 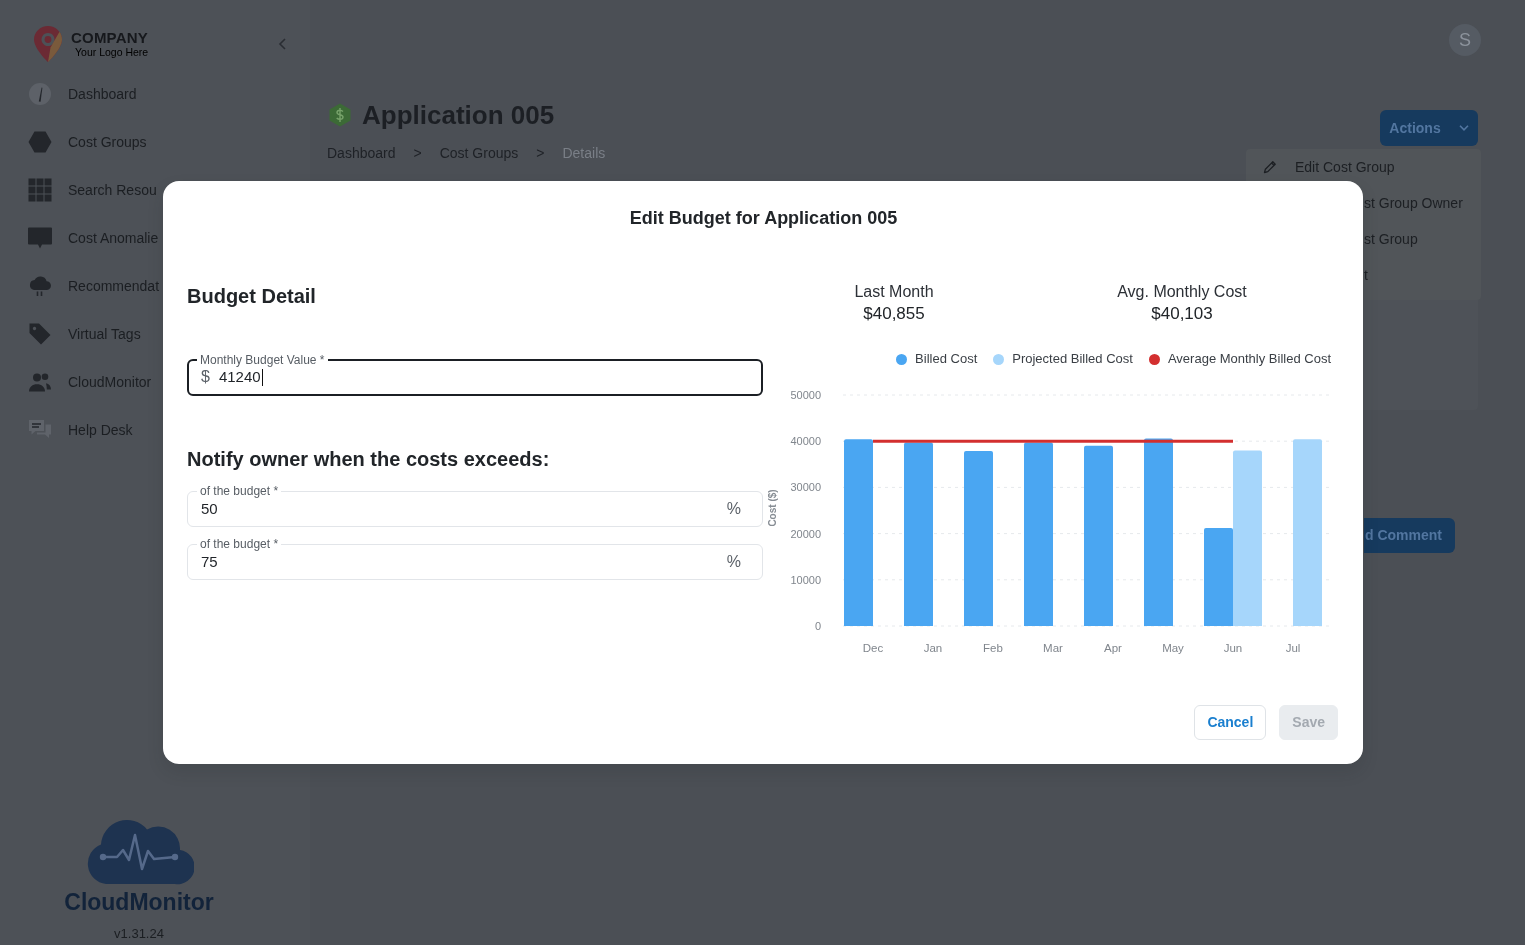 What do you see at coordinates (139, 902) in the screenshot?
I see `product-name: CloudMonitor` at bounding box center [139, 902].